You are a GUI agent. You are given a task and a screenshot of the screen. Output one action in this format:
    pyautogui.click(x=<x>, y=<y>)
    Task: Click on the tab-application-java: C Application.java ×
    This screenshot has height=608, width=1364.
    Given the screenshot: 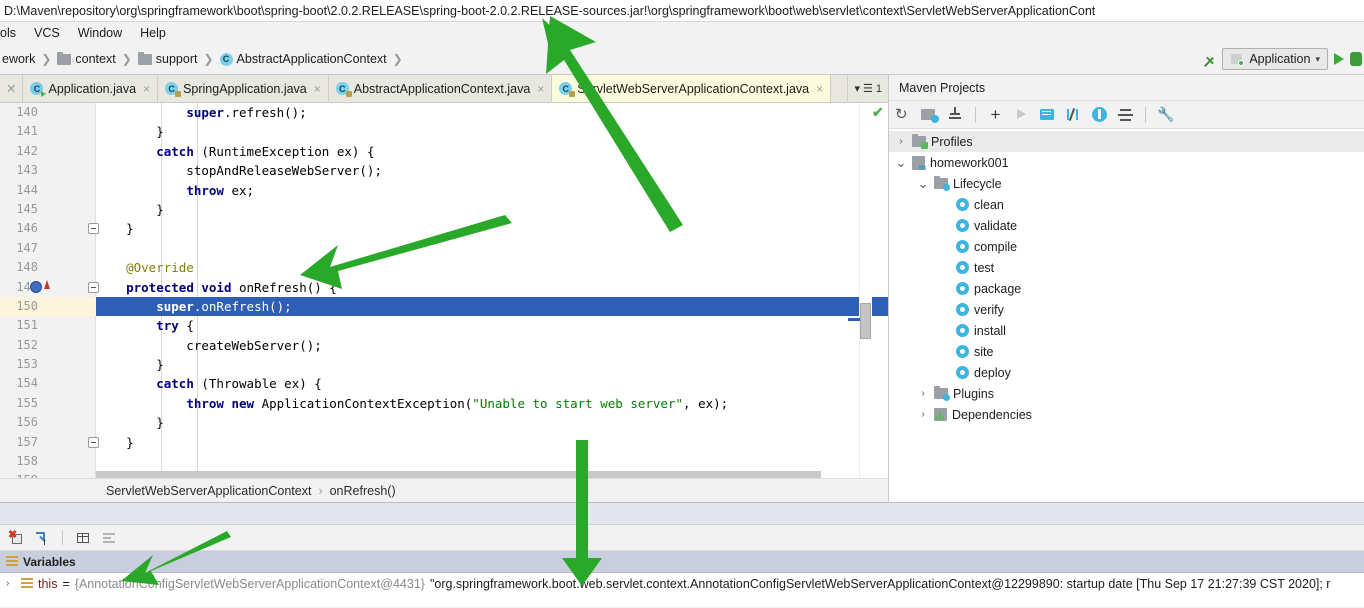 What is the action you would take?
    pyautogui.click(x=91, y=88)
    